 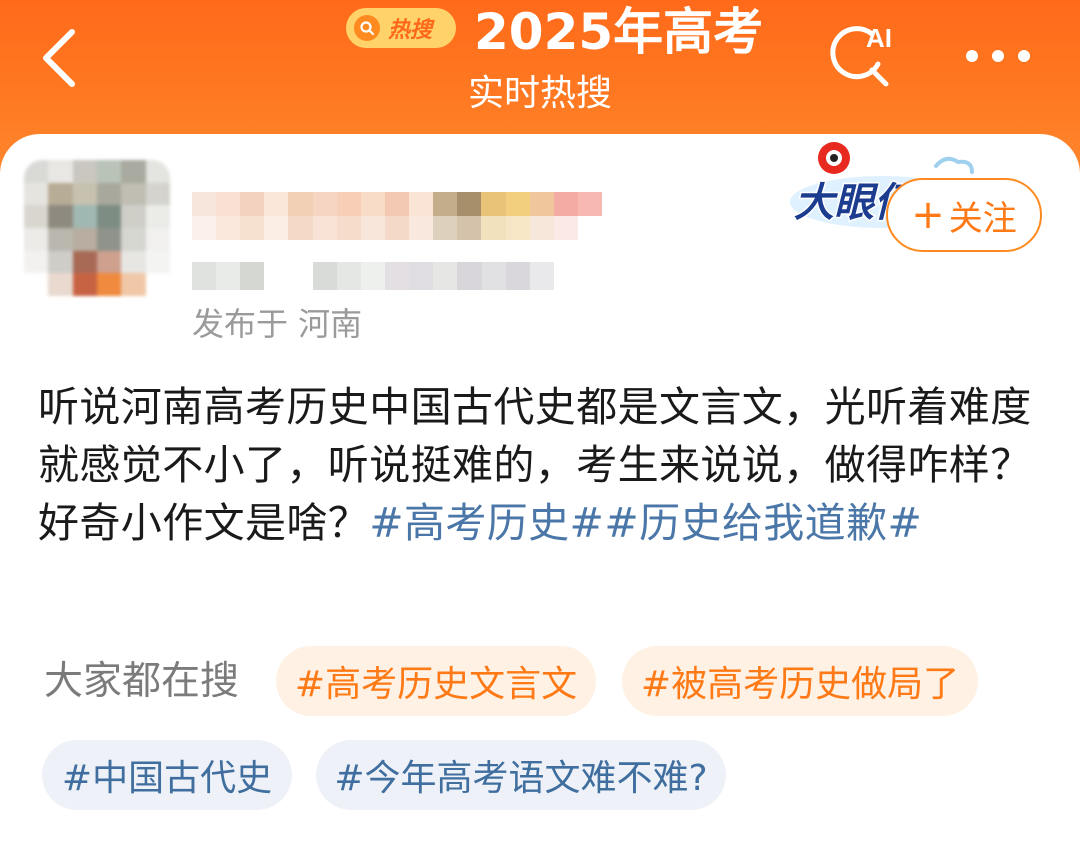 I want to click on post-meta-pixelated, so click(x=373, y=276).